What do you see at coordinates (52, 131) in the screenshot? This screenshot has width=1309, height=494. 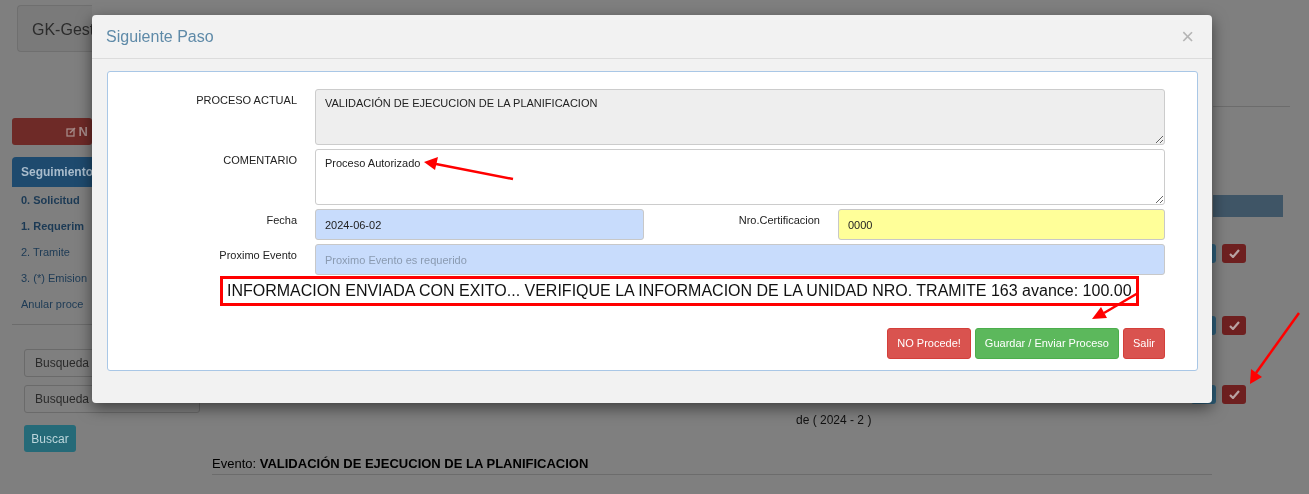 I see `new-button: N` at bounding box center [52, 131].